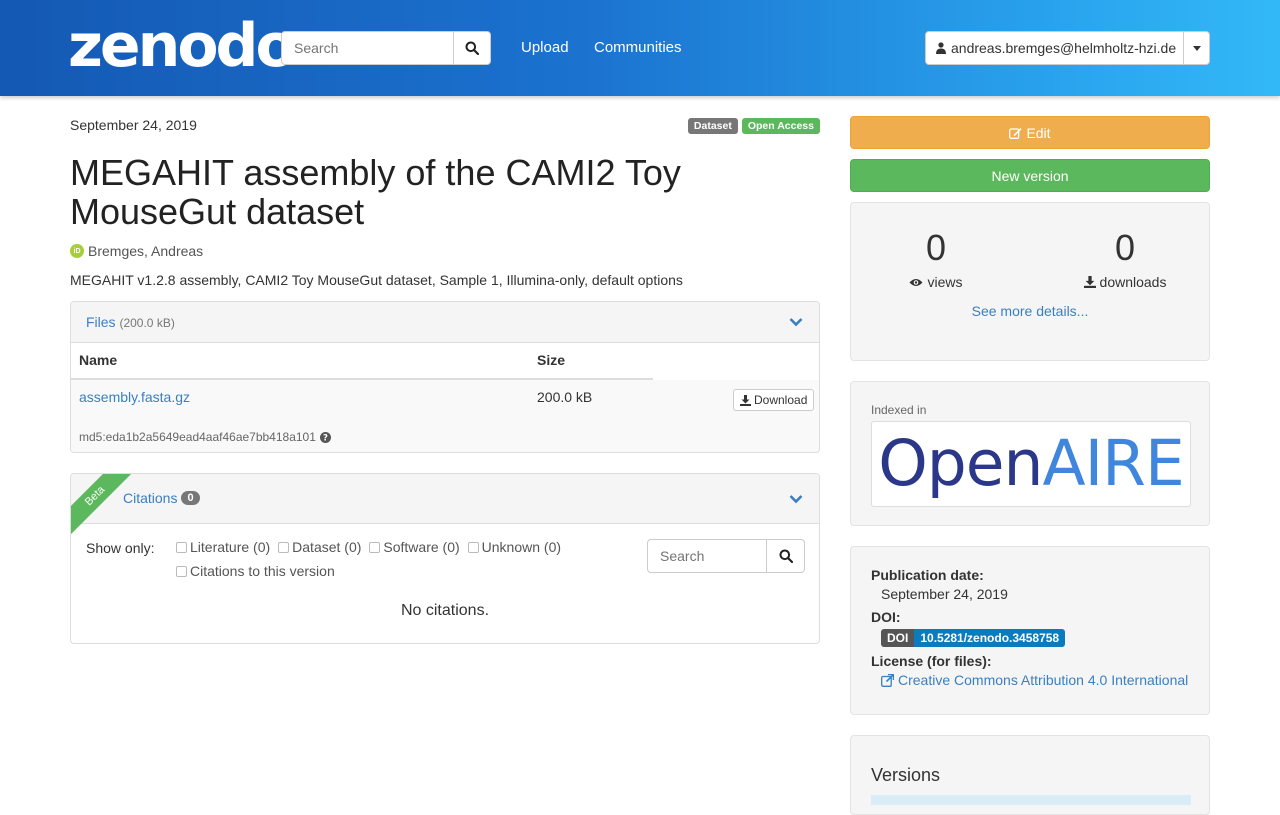  I want to click on filter-label: Citations to this version, so click(262, 571).